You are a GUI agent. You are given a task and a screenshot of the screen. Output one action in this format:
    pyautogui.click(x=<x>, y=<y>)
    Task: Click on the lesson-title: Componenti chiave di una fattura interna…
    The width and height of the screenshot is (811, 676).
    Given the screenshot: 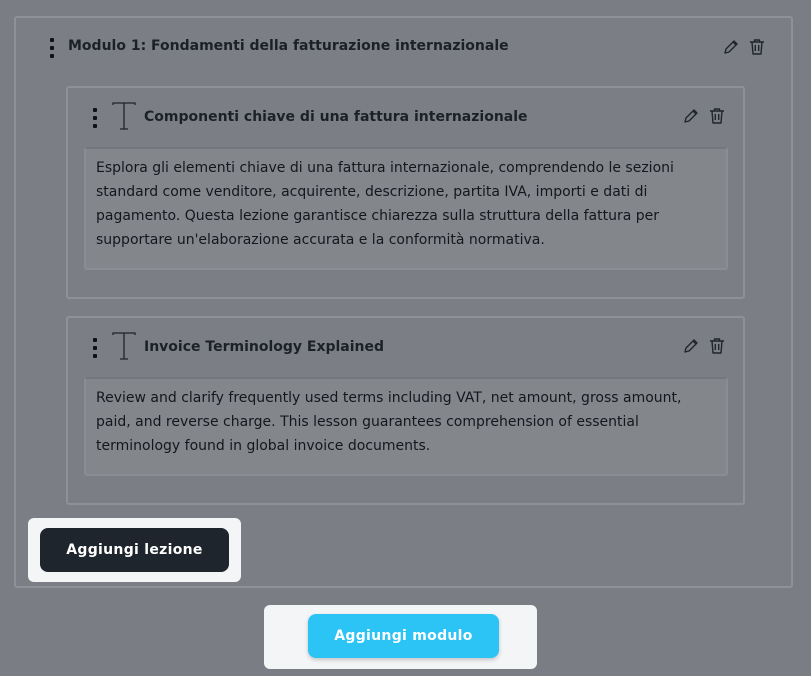 What is the action you would take?
    pyautogui.click(x=336, y=117)
    